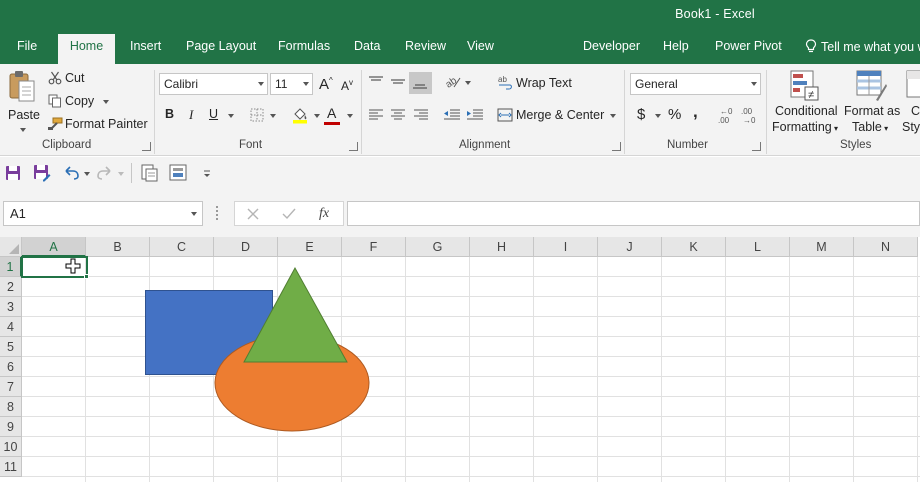 The width and height of the screenshot is (920, 482). I want to click on conditional-formatting-icon: ≠, so click(804, 85).